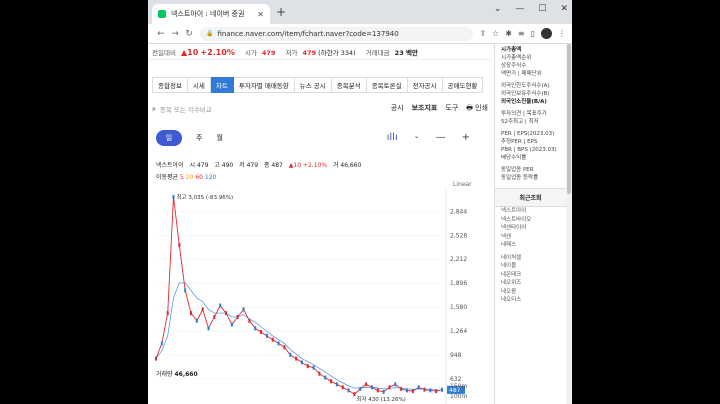 Image resolution: width=720 pixels, height=404 pixels. What do you see at coordinates (199, 177) in the screenshot?
I see `ma-60: 60` at bounding box center [199, 177].